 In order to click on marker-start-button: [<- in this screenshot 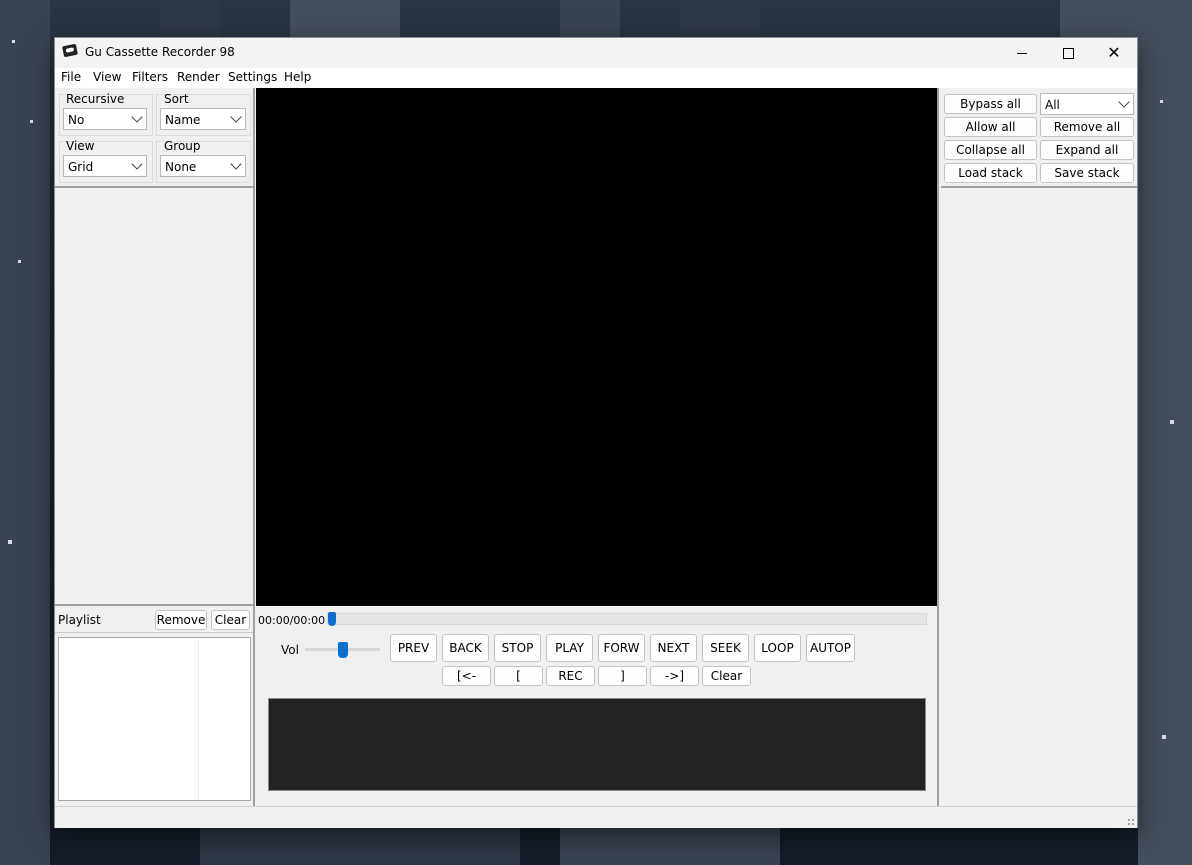, I will do `click(466, 676)`.